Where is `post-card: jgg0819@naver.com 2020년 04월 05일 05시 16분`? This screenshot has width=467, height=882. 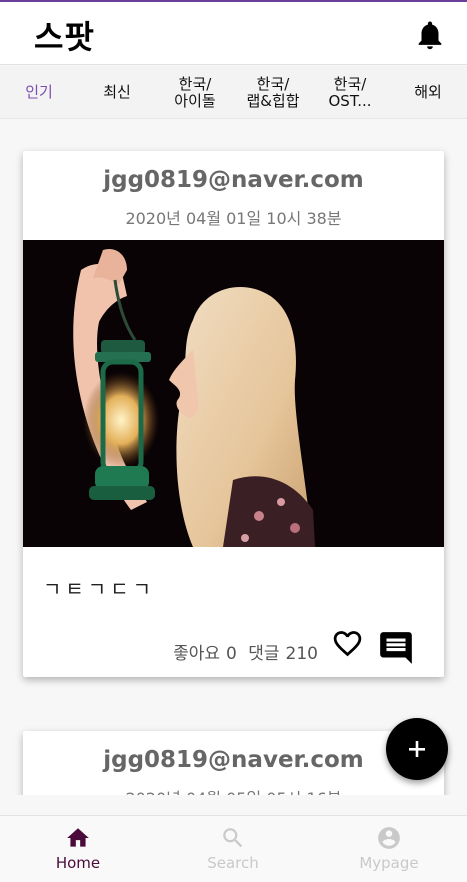 post-card: jgg0819@naver.com 2020년 04월 05일 05시 16분 is located at coordinates (233, 763).